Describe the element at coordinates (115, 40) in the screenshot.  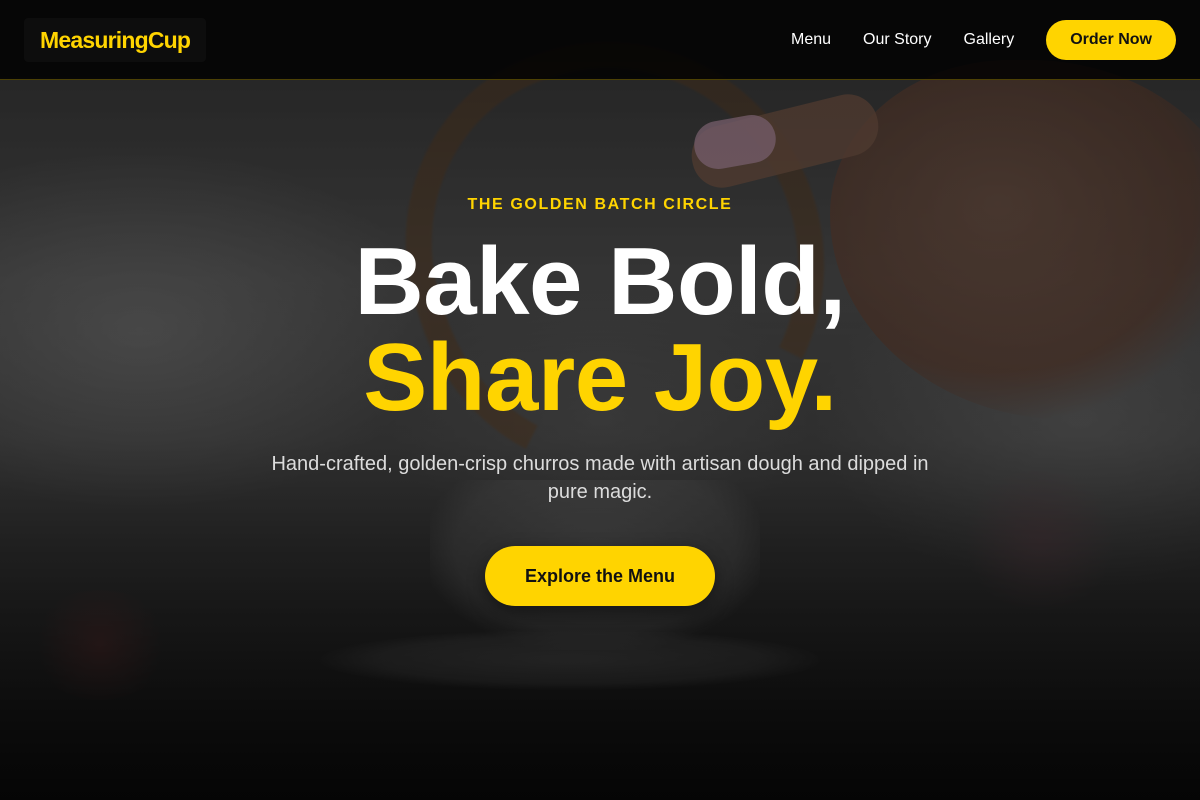
I see `brand-logo: MeasuringCup` at that location.